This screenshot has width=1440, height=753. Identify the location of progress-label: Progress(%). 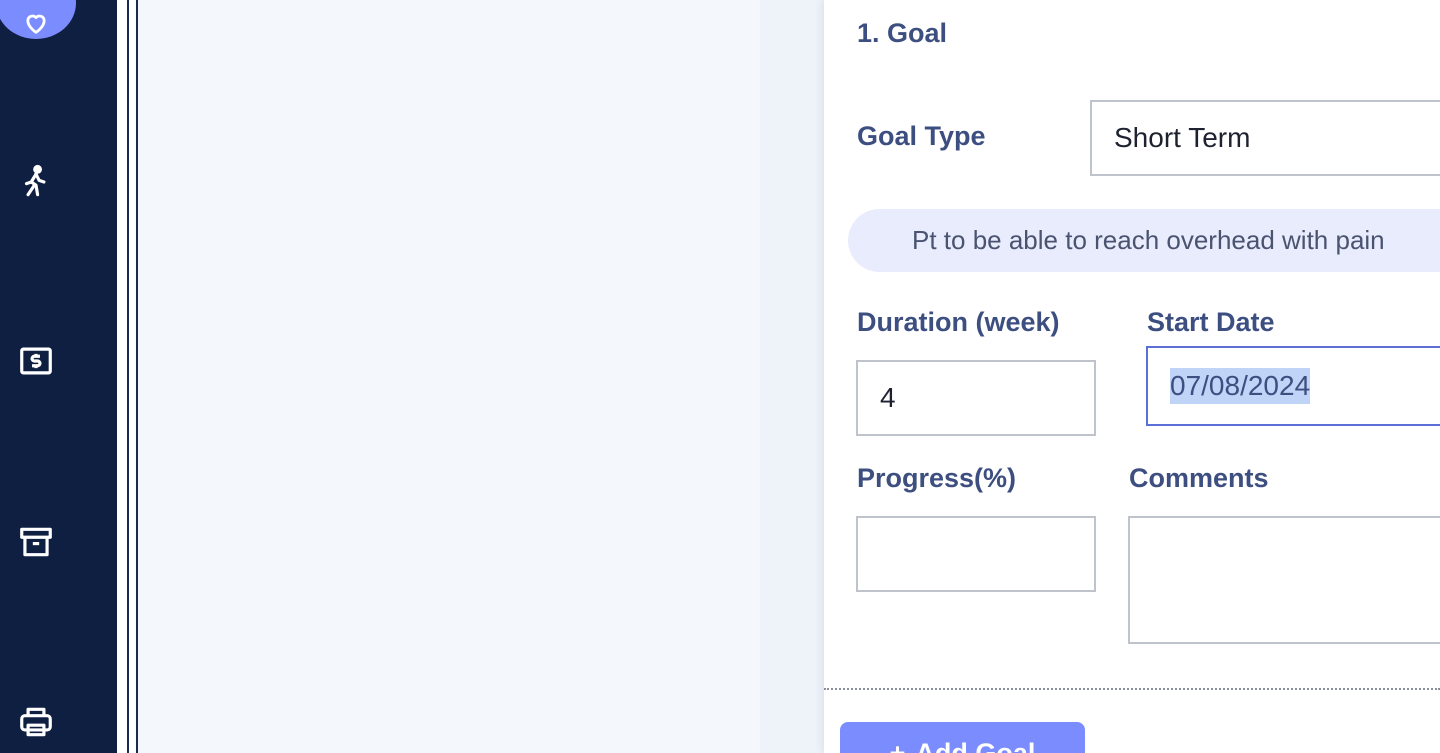
(937, 478).